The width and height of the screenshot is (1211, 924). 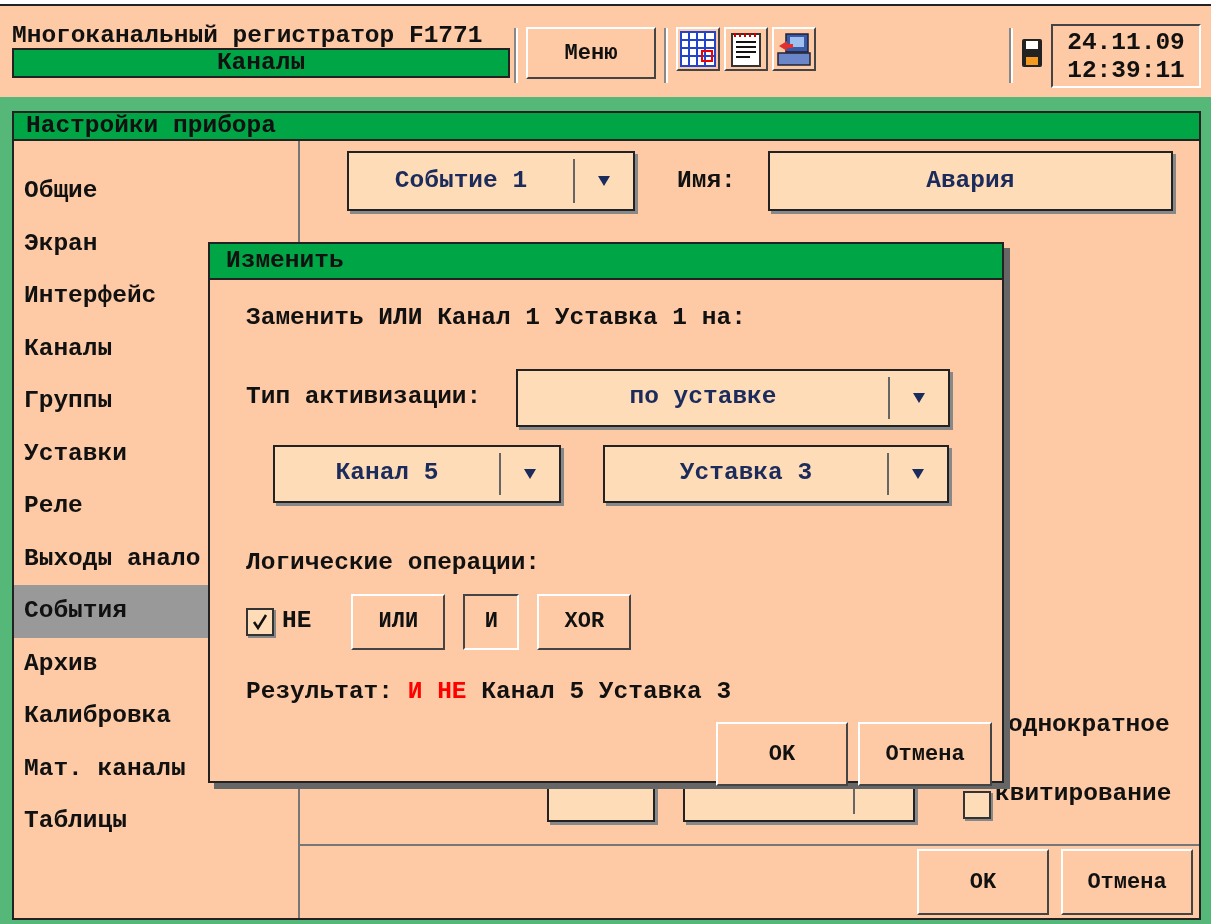 I want to click on sidebar-item: Уставки, so click(x=112, y=453).